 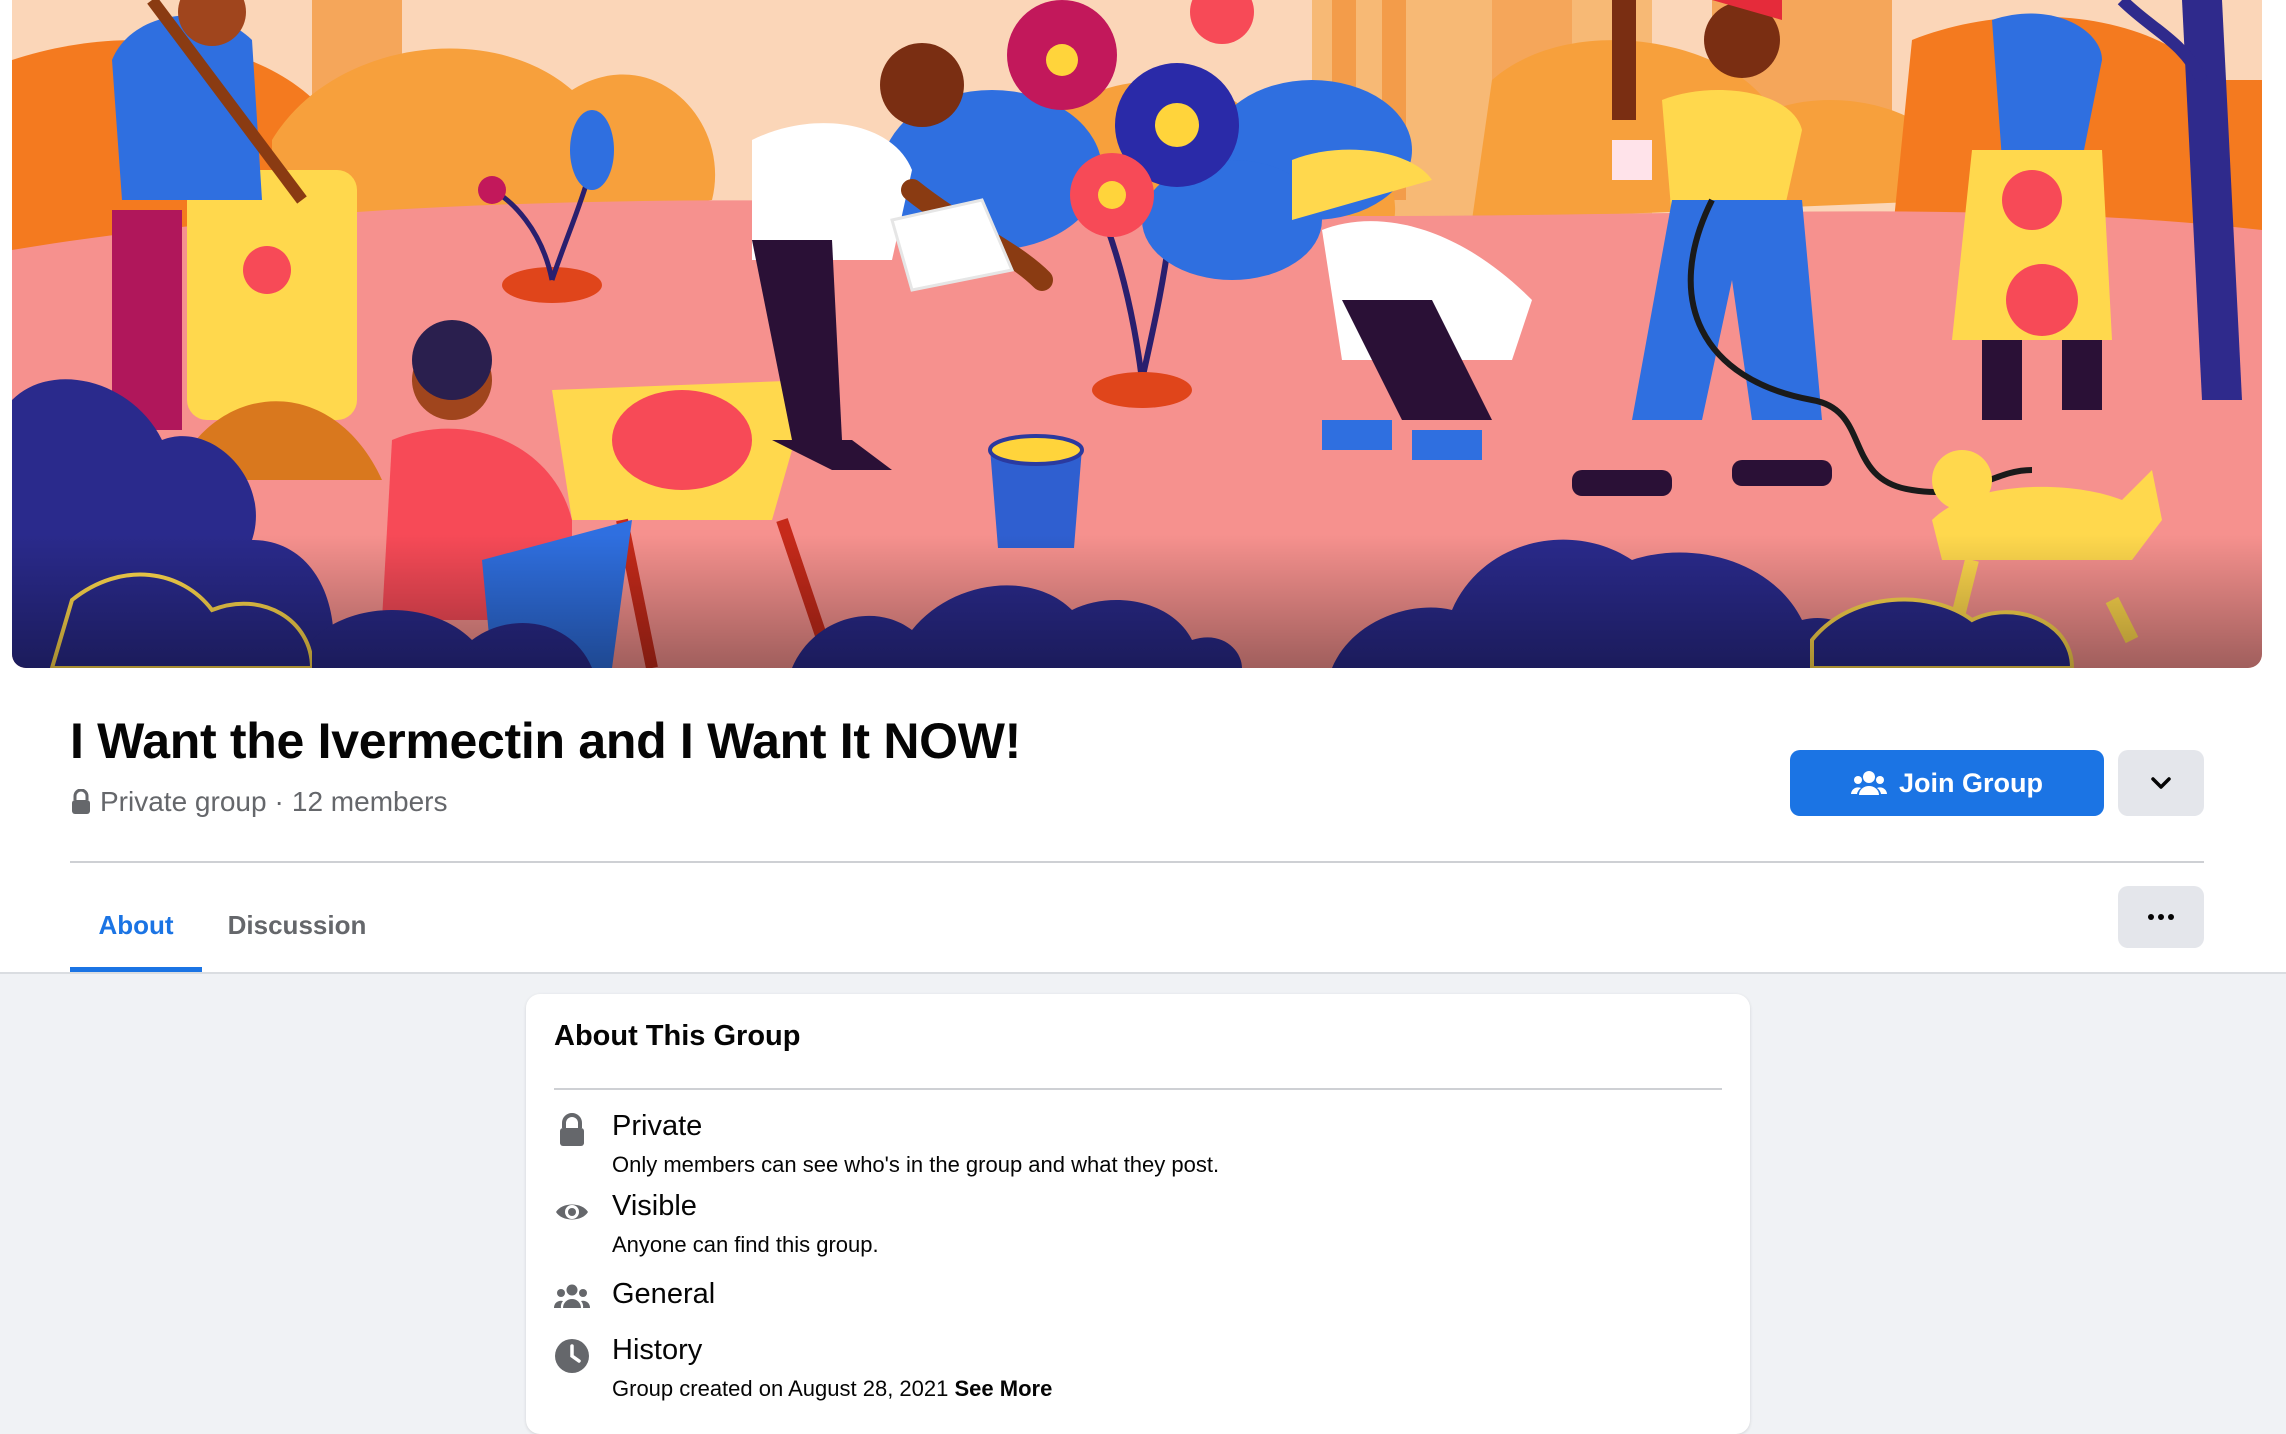 What do you see at coordinates (780, 1388) in the screenshot?
I see `group-created-text: Group created on August 28, 2021` at bounding box center [780, 1388].